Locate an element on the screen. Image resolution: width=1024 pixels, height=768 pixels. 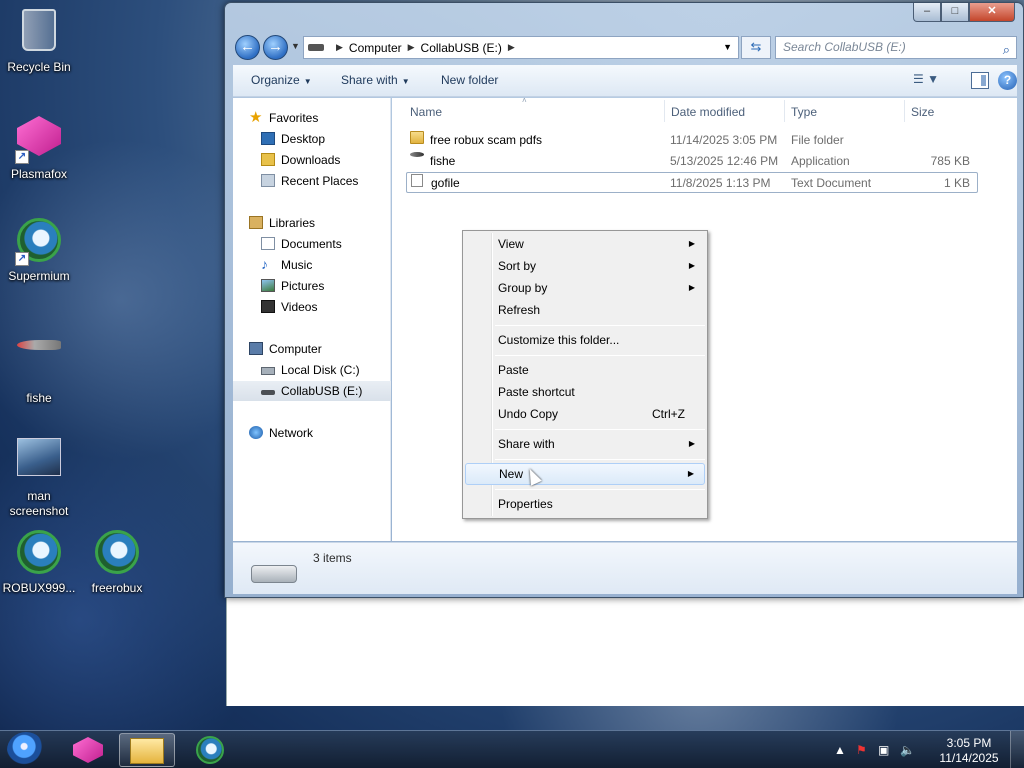
nav-label: Recent Places is located at coordinates (320, 181).